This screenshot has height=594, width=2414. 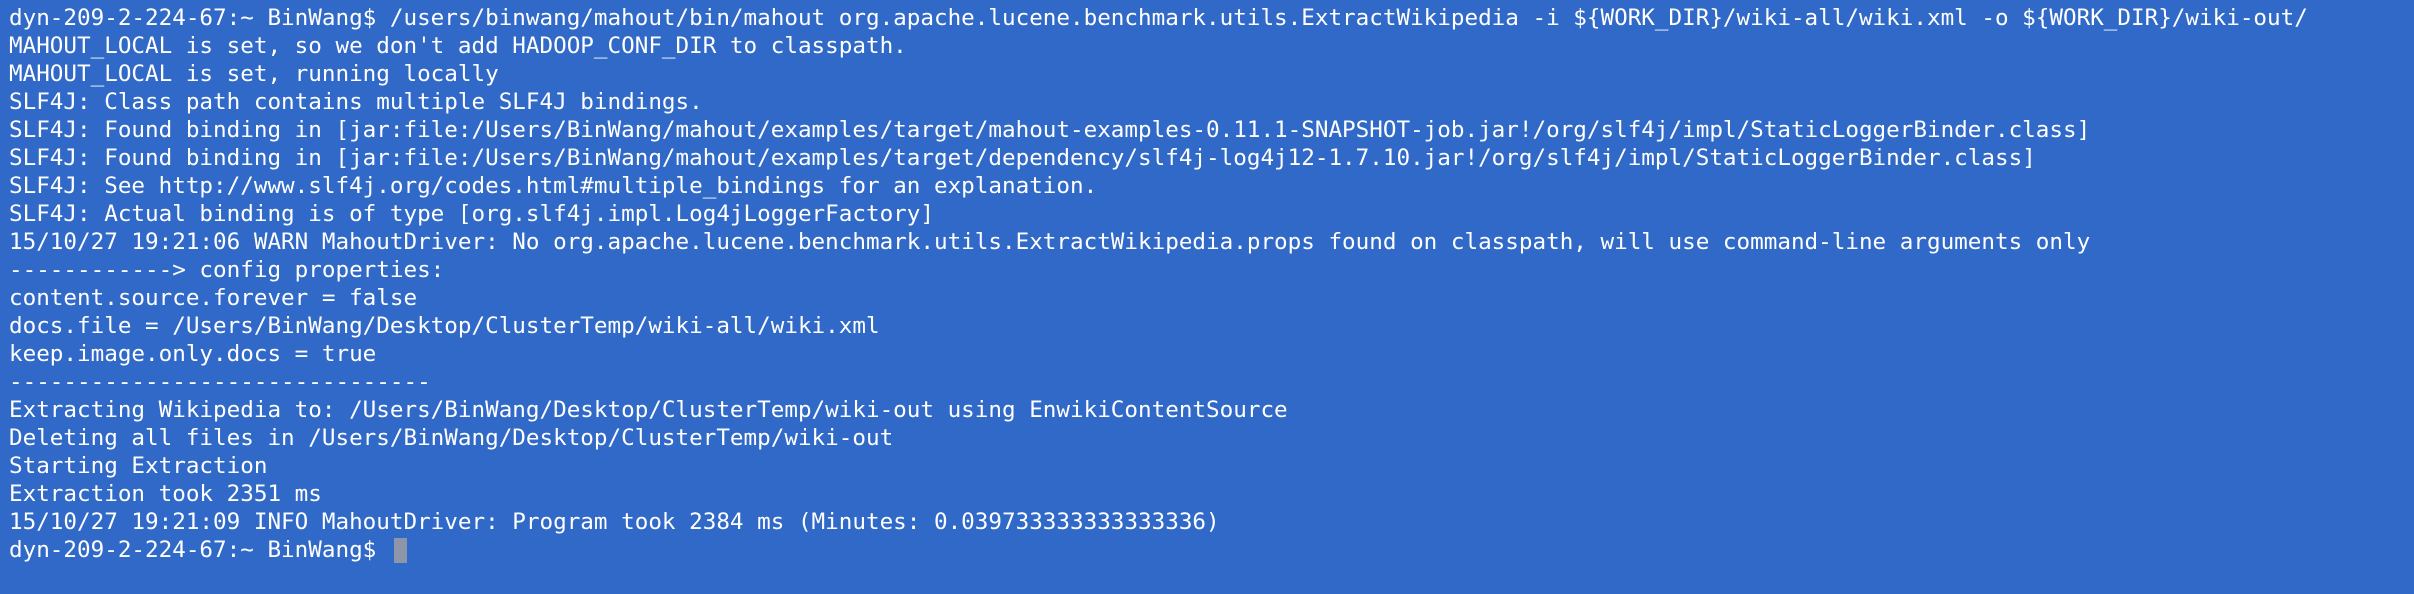 What do you see at coordinates (199, 550) in the screenshot?
I see `shell-prompt: dyn-209-2-224-67:~ BinWang$` at bounding box center [199, 550].